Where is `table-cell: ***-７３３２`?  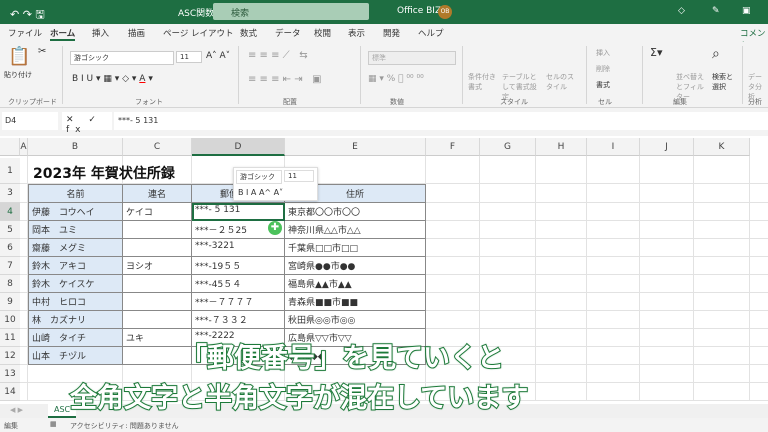 table-cell: ***-７３３２ is located at coordinates (238, 320).